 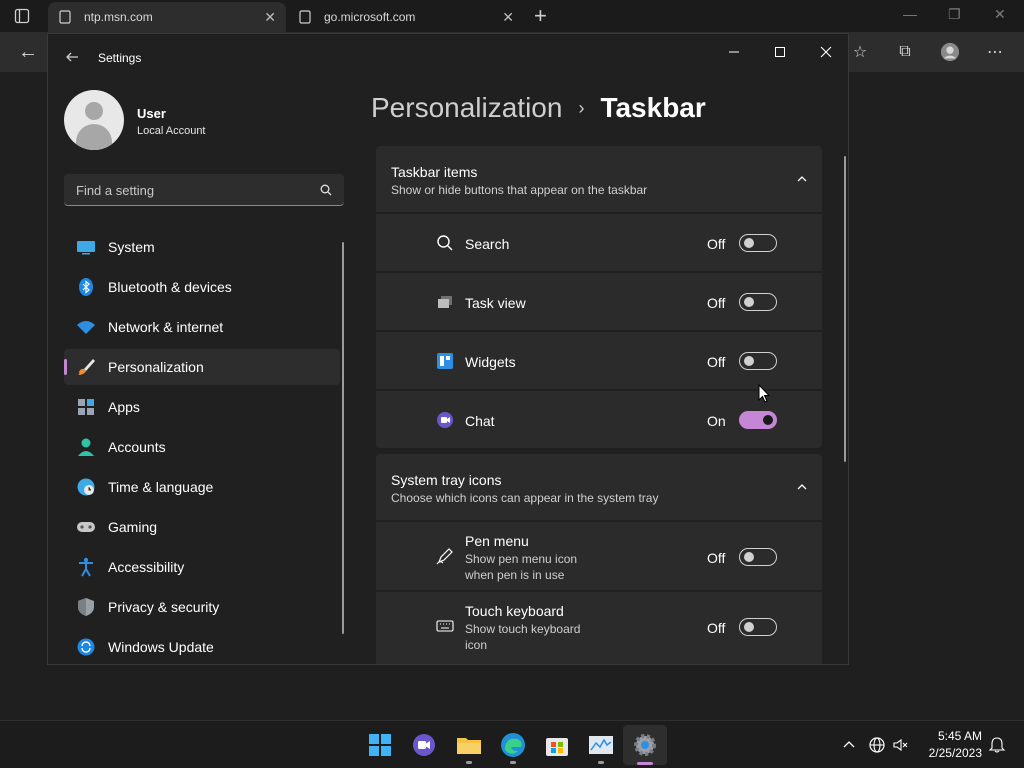 I want to click on chat-toggle, so click(x=758, y=420).